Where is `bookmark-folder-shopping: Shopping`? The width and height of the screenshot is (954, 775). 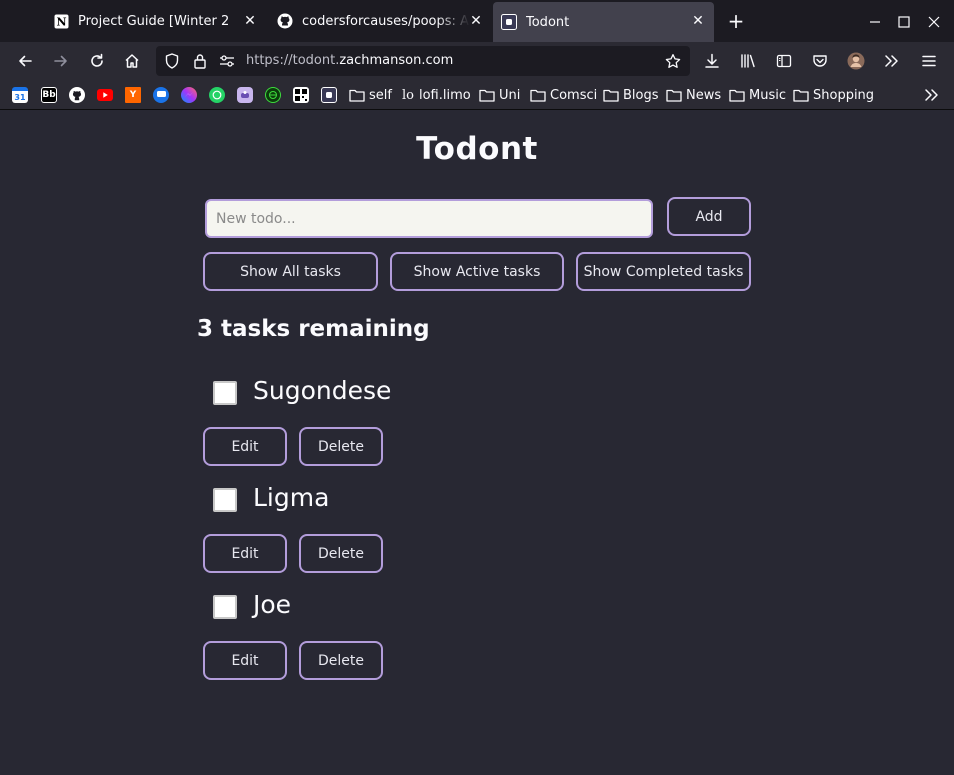
bookmark-folder-shopping: Shopping is located at coordinates (833, 95).